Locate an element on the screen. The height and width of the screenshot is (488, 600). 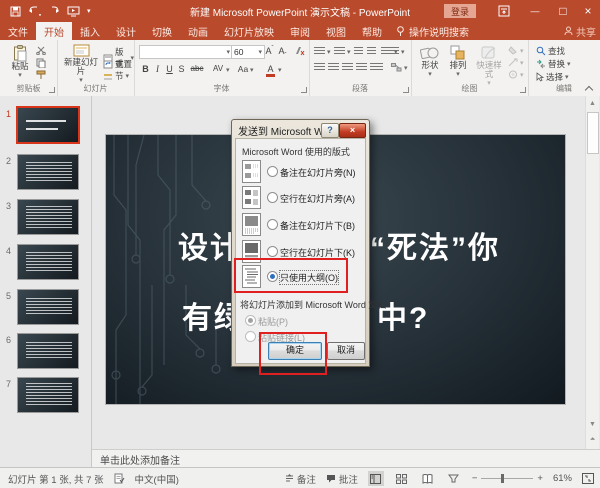
quick-styles-button: 快速样式 ▾ is located at coordinates (489, 66).